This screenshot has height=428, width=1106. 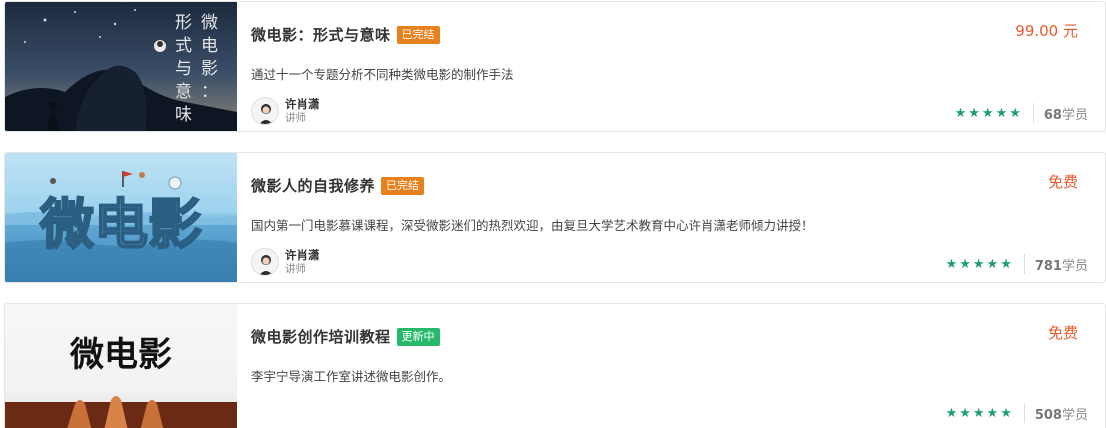 What do you see at coordinates (209, 46) in the screenshot?
I see `thumb-char: 电` at bounding box center [209, 46].